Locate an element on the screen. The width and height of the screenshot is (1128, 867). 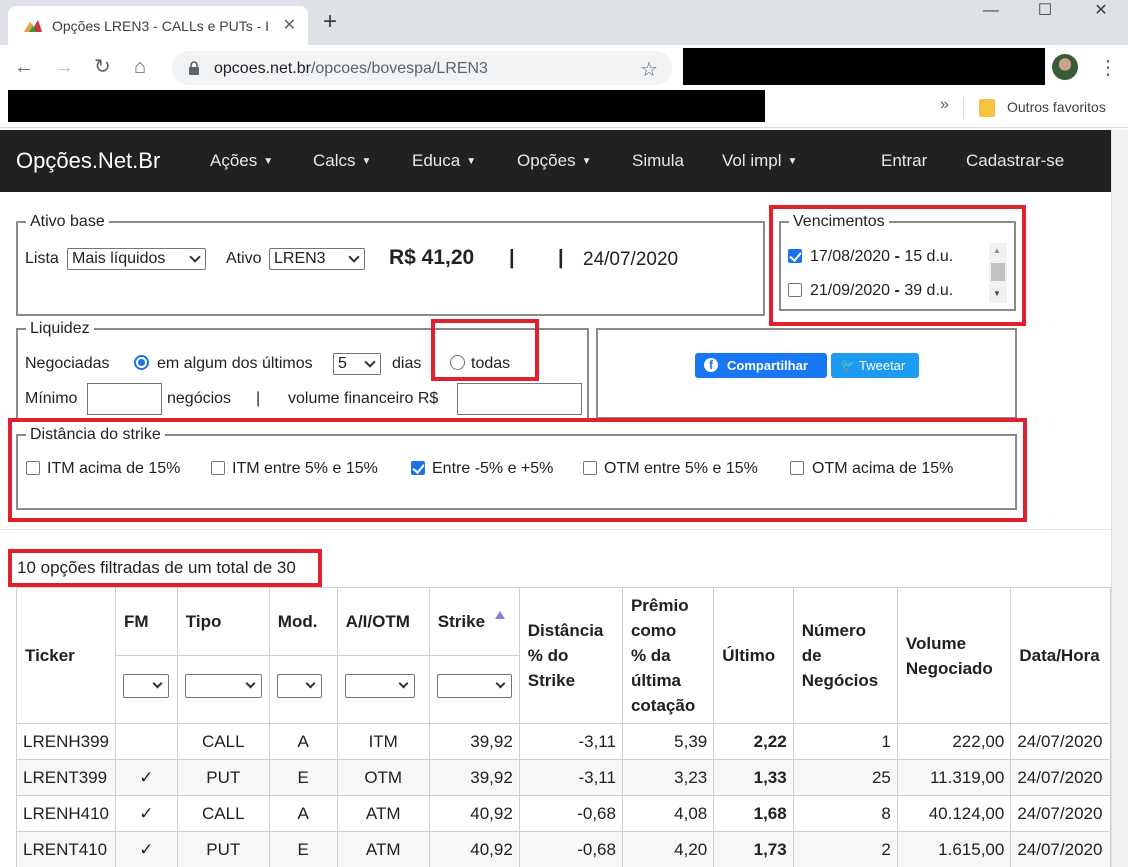
close-tab-icon: ✕ is located at coordinates (289, 25).